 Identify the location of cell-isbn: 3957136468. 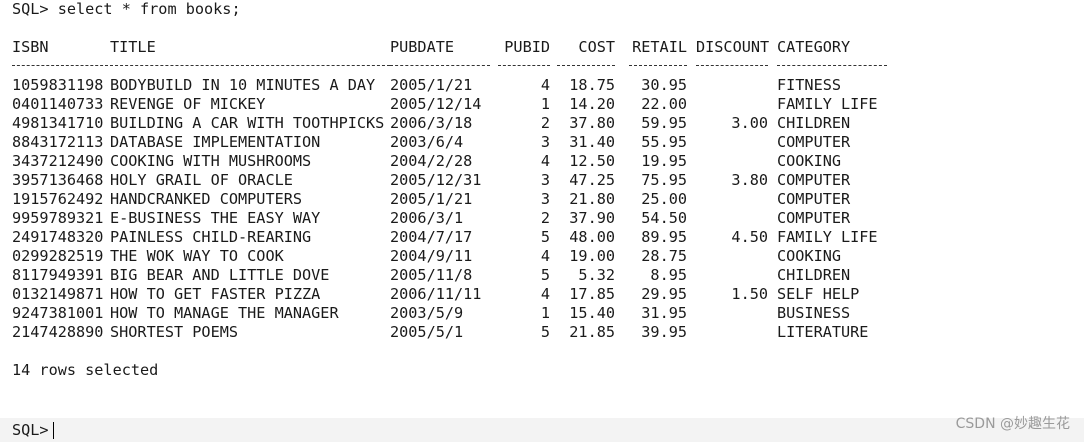
(58, 180).